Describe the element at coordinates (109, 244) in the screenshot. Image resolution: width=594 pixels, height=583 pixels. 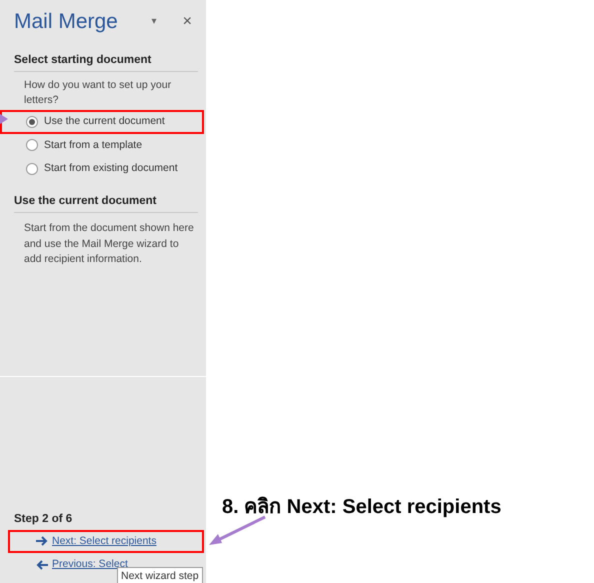
I see `section-description: Start from the document shown here and use the Mail Merge wizard to add recipient information.` at that location.